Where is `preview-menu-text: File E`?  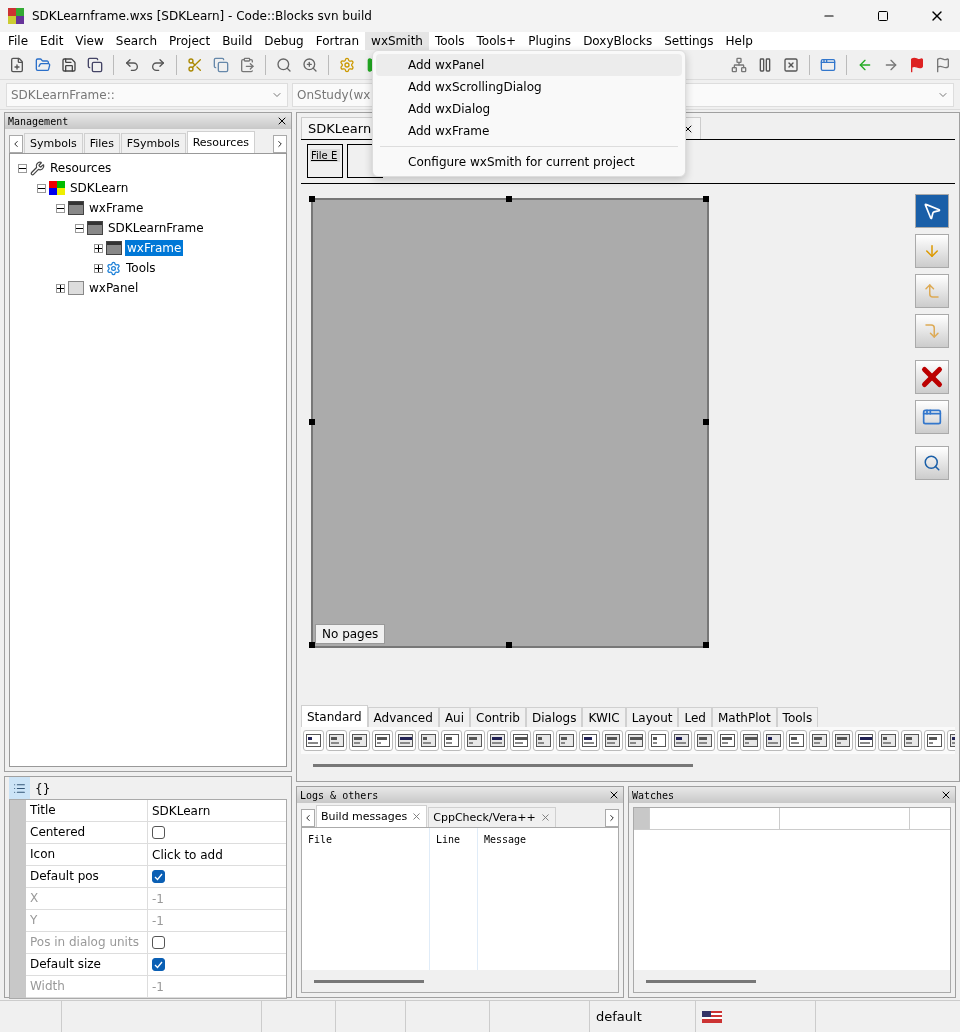 preview-menu-text: File E is located at coordinates (325, 155).